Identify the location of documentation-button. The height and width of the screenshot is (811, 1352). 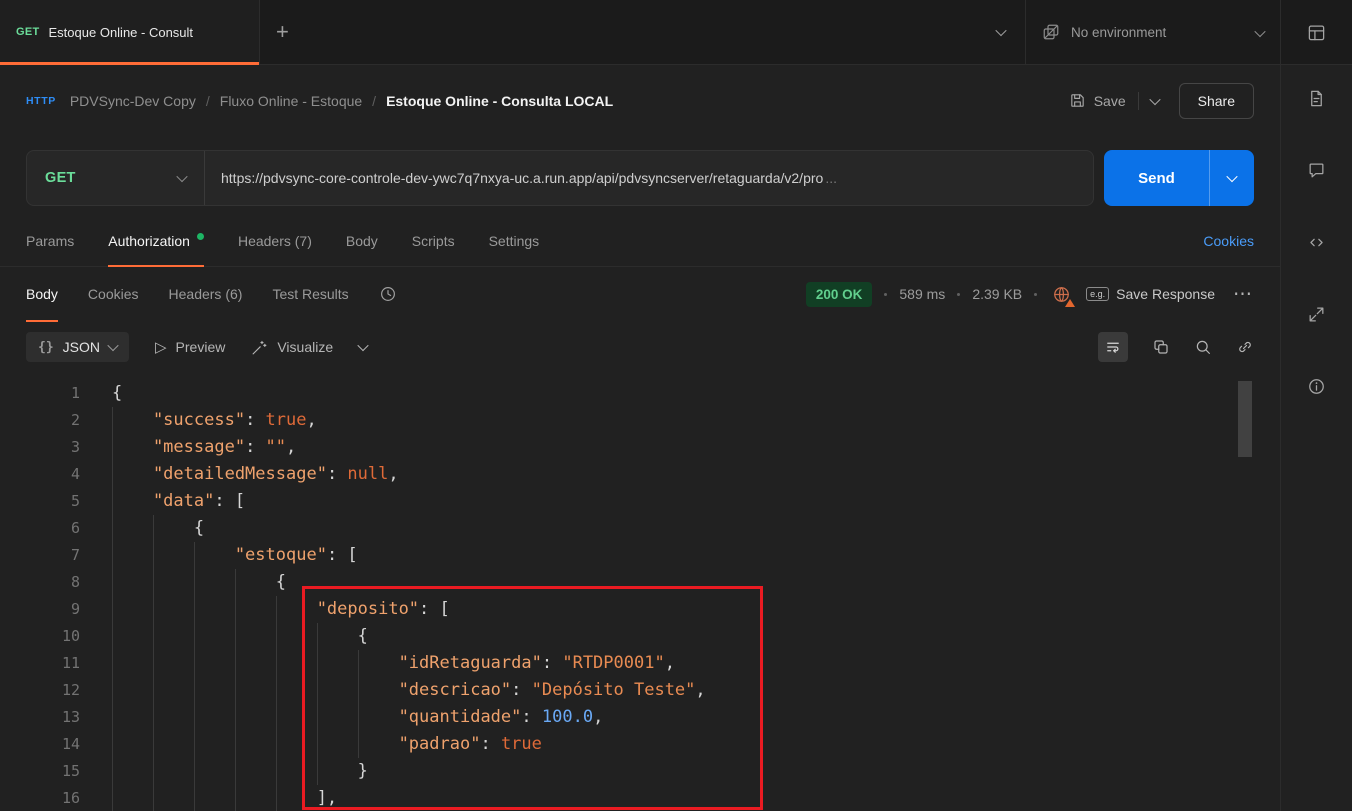
(1316, 98).